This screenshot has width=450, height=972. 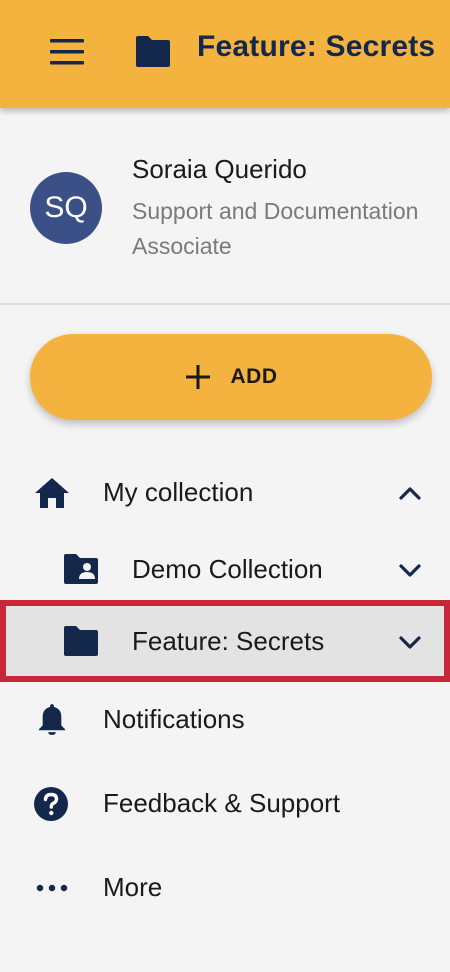 I want to click on nav-item-my-collection: My collection, so click(x=225, y=493).